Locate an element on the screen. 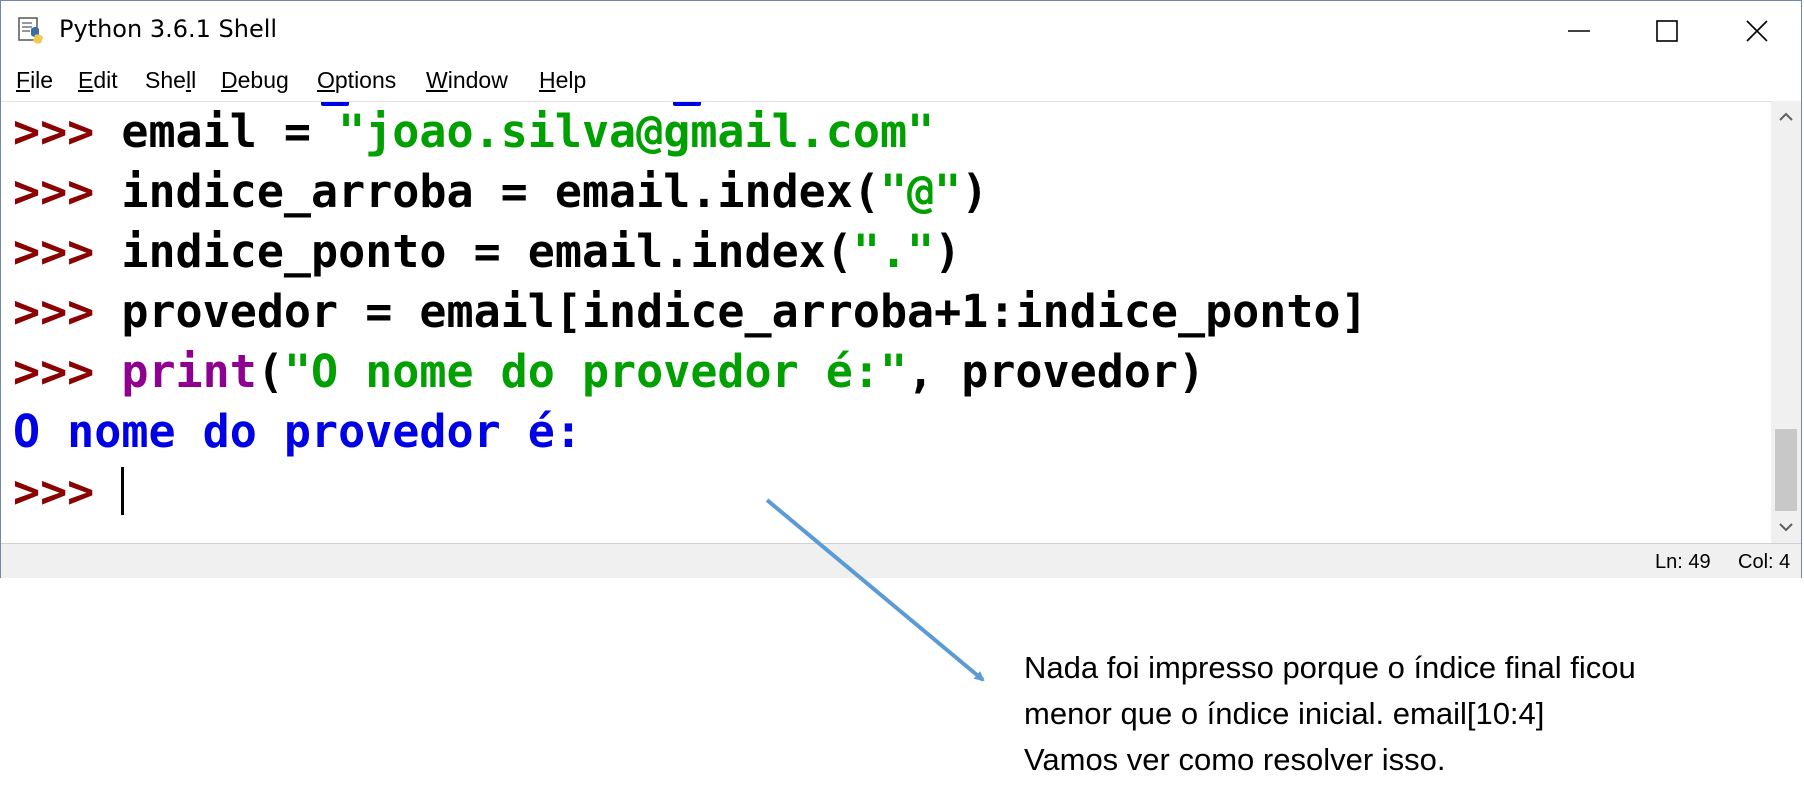 Image resolution: width=1804 pixels, height=803 pixels. annotation-line: Vamos ver como resolver isso. is located at coordinates (1235, 759).